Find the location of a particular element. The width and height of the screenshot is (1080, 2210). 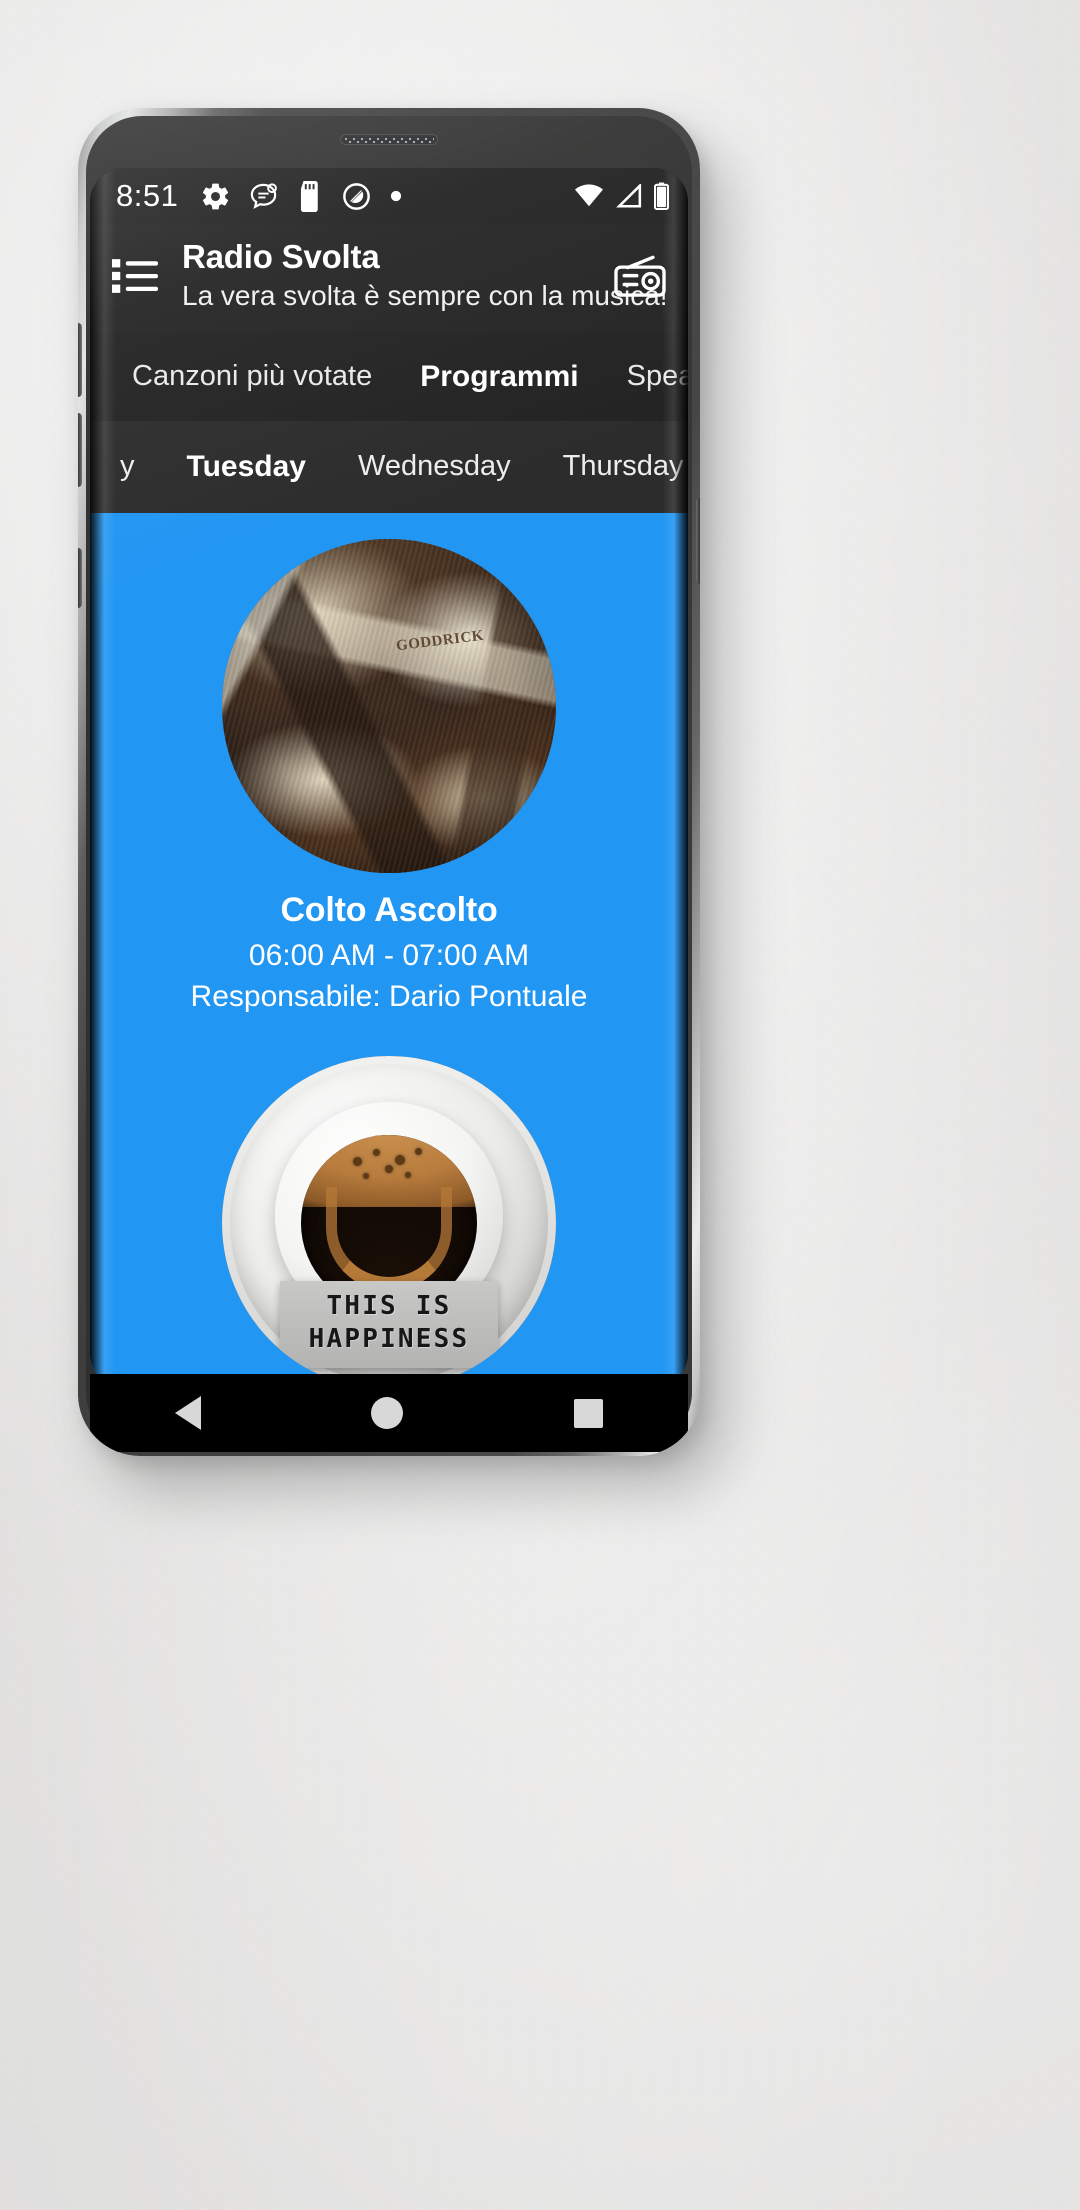

status-icons-left is located at coordinates (301, 196).